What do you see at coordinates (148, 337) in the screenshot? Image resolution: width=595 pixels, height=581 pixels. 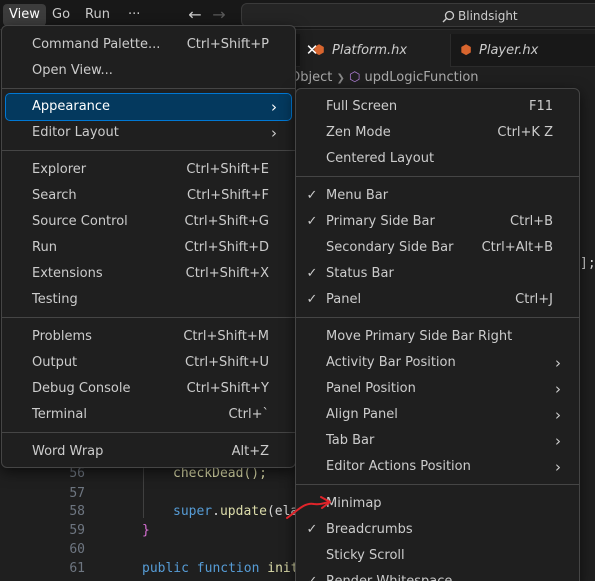 I see `menu-item-problems: Problems Ctrl+Shift+M` at bounding box center [148, 337].